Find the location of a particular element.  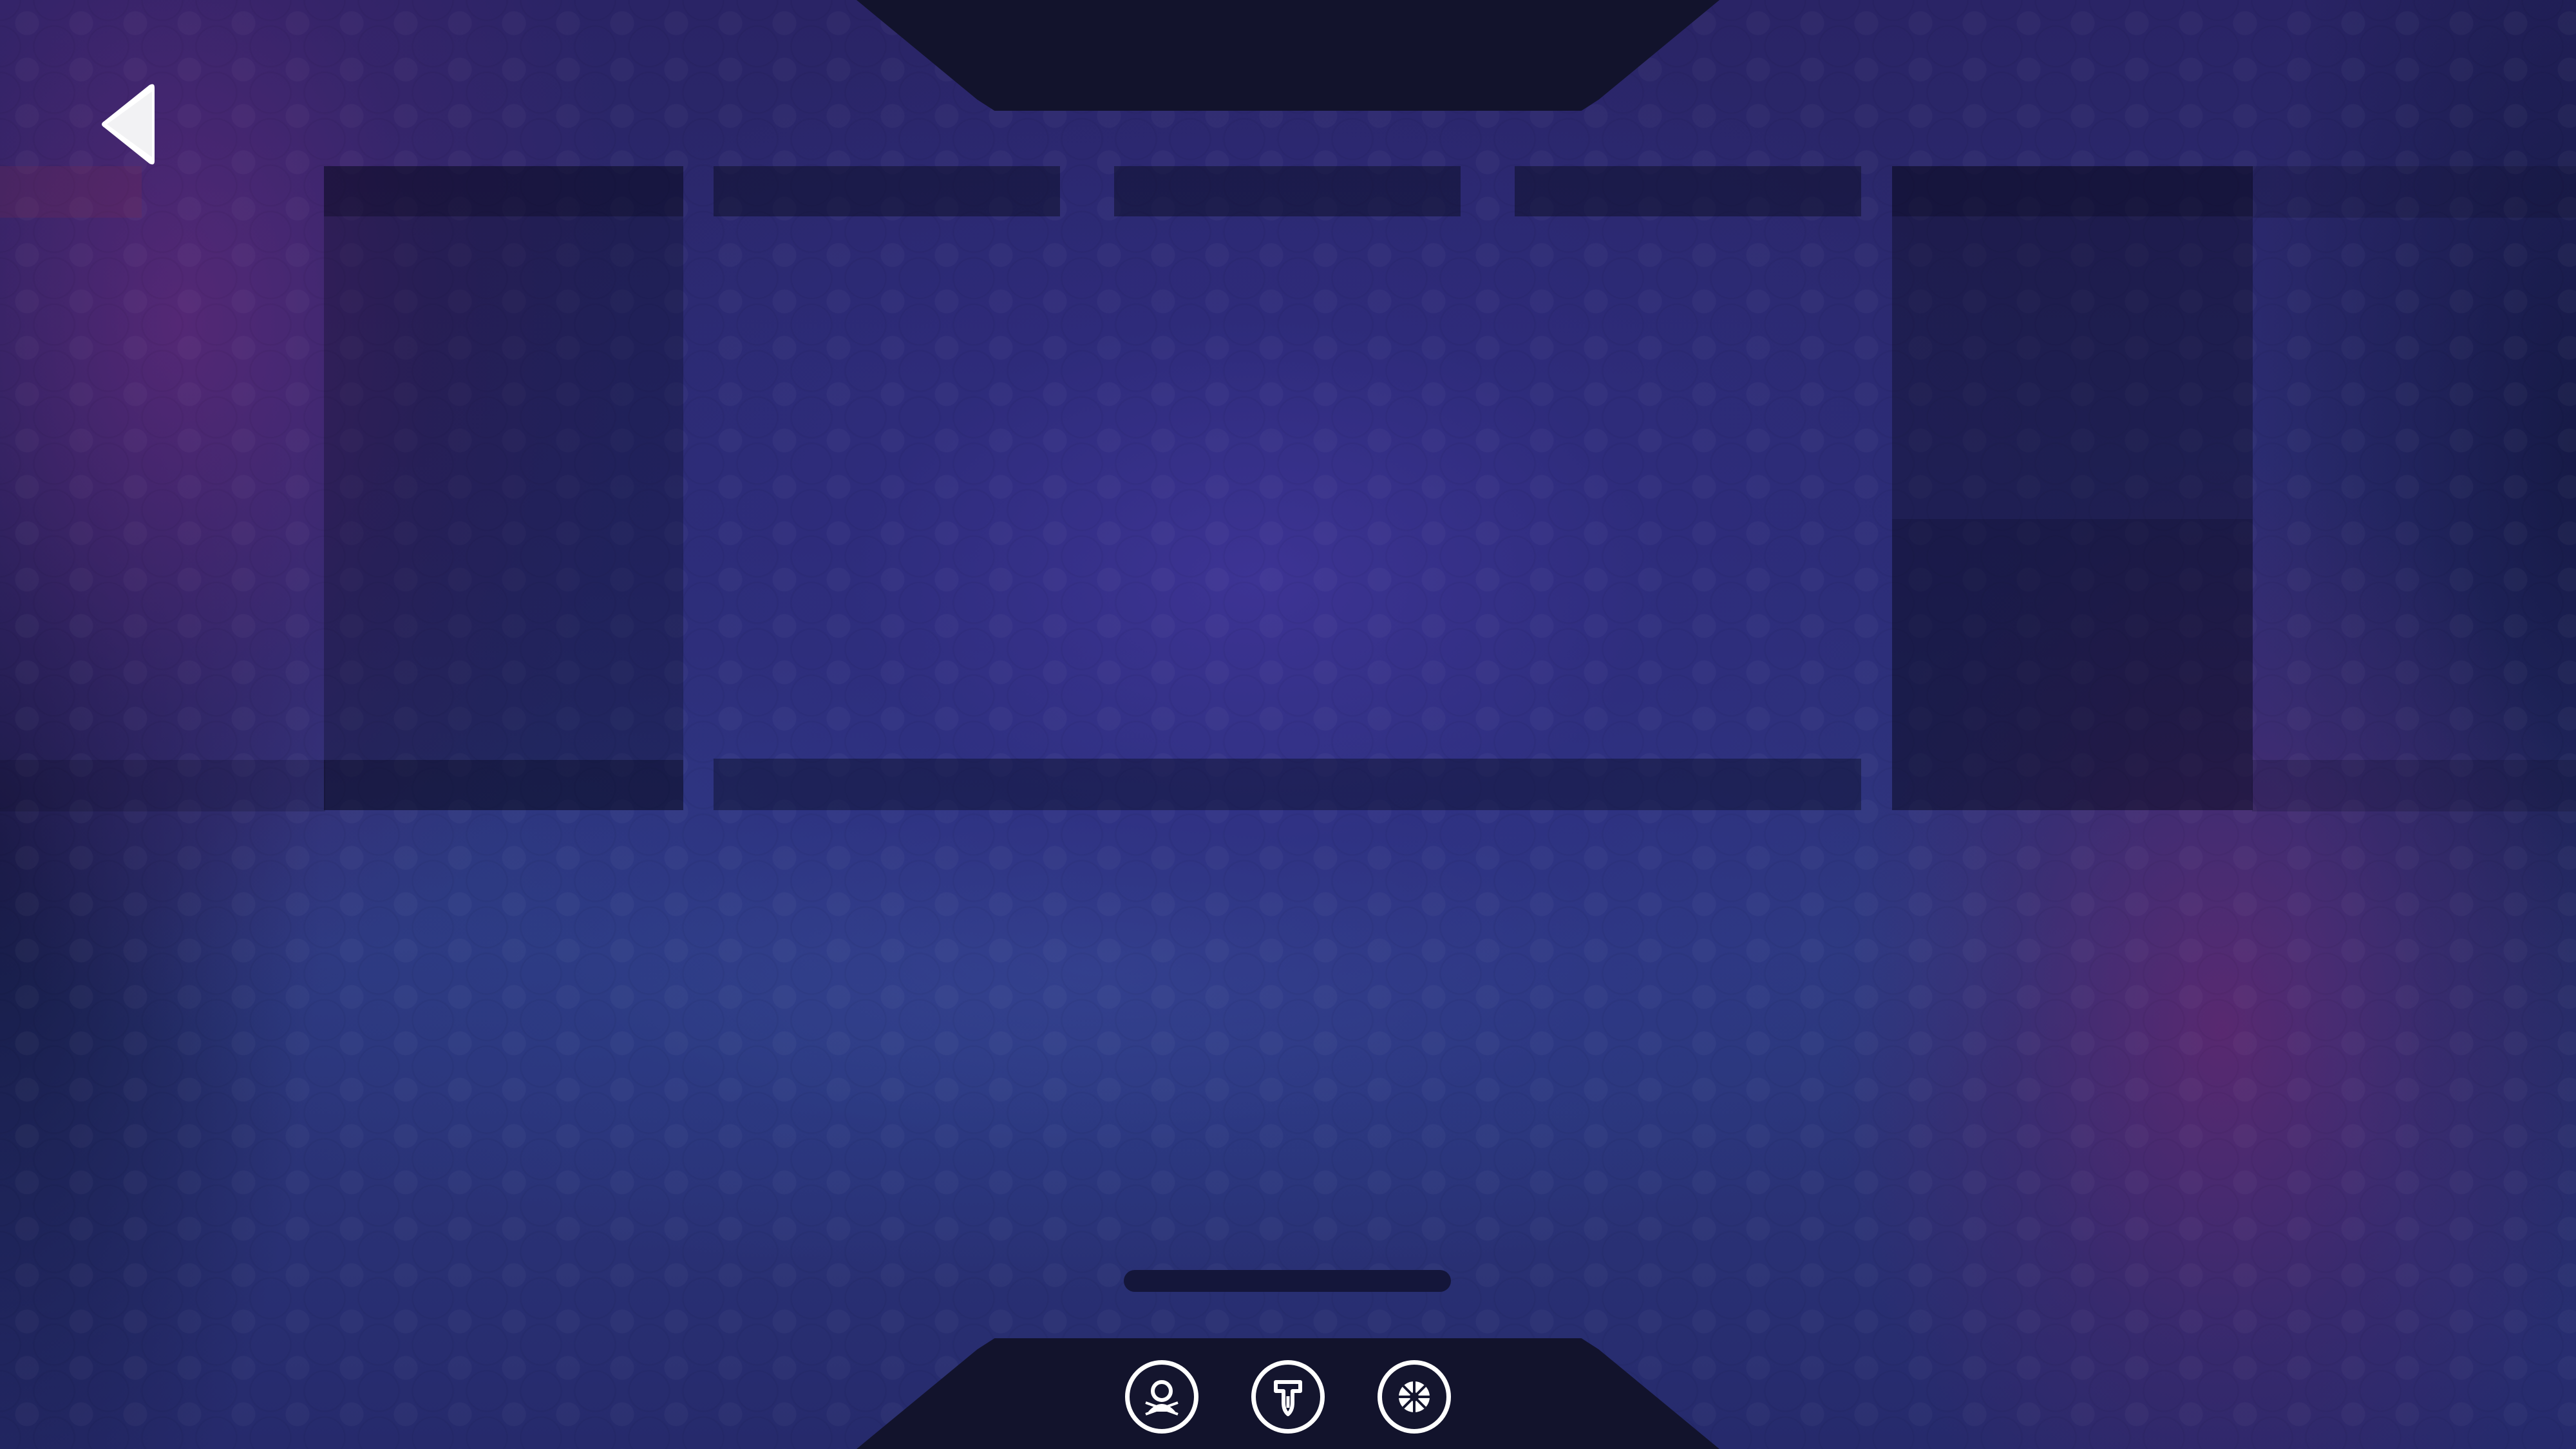

settings-wheel-icon is located at coordinates (1415, 1397).